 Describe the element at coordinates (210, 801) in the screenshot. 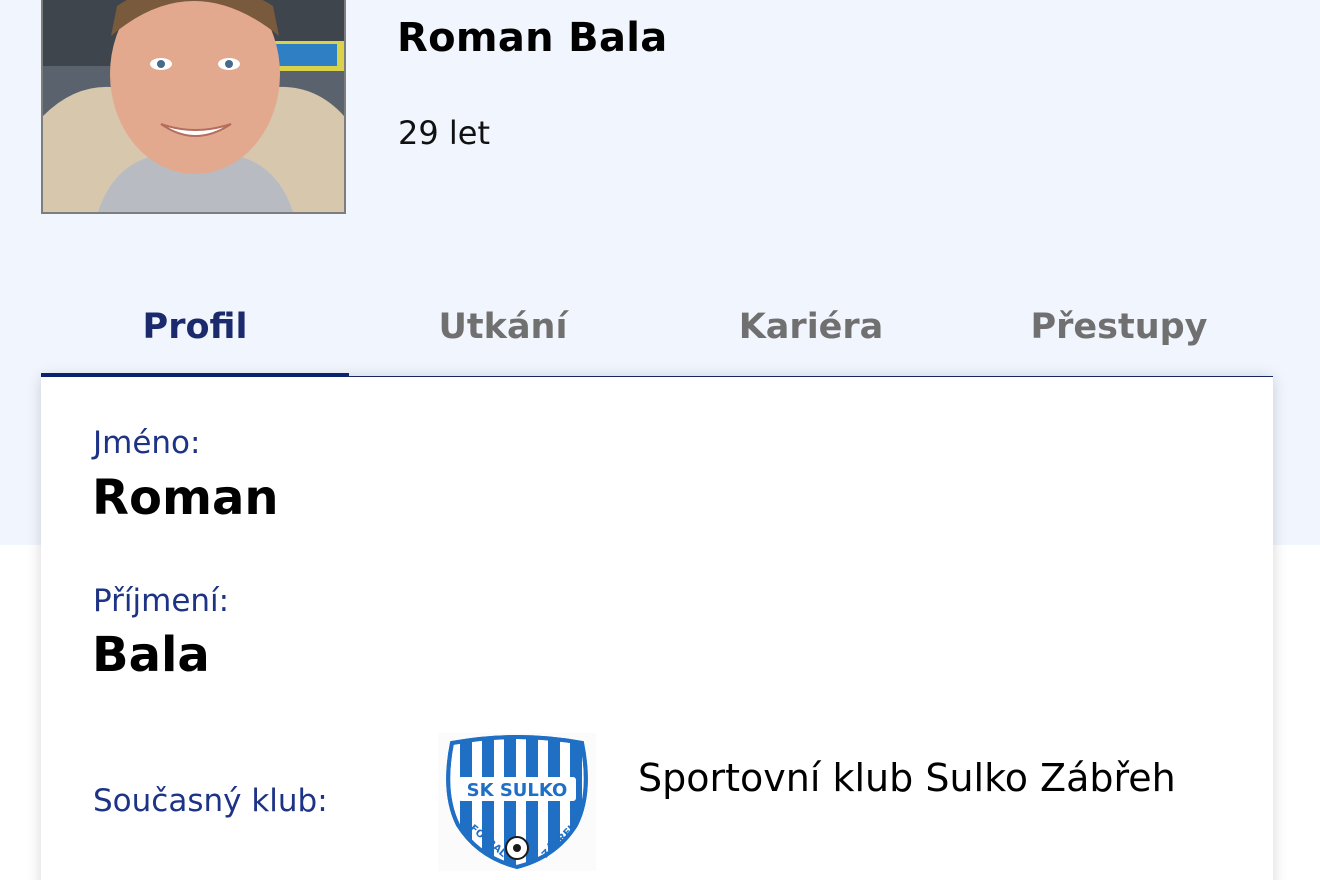

I see `current-club-label: Současný klub:` at that location.